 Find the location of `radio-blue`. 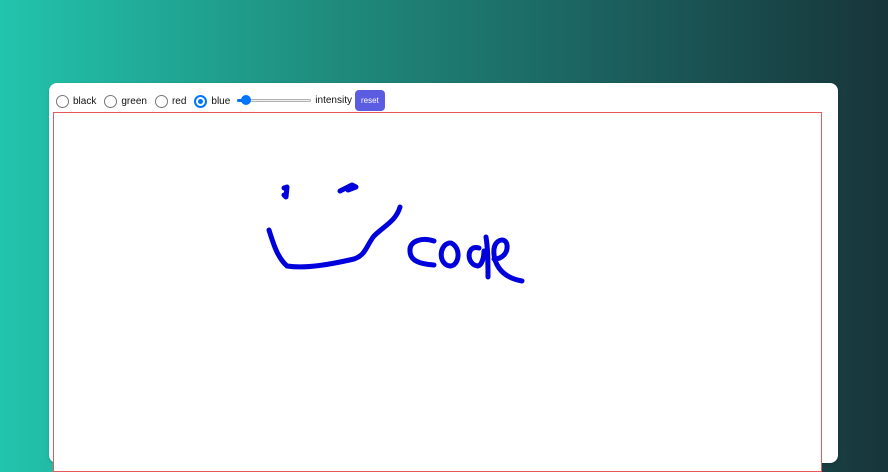

radio-blue is located at coordinates (201, 101).